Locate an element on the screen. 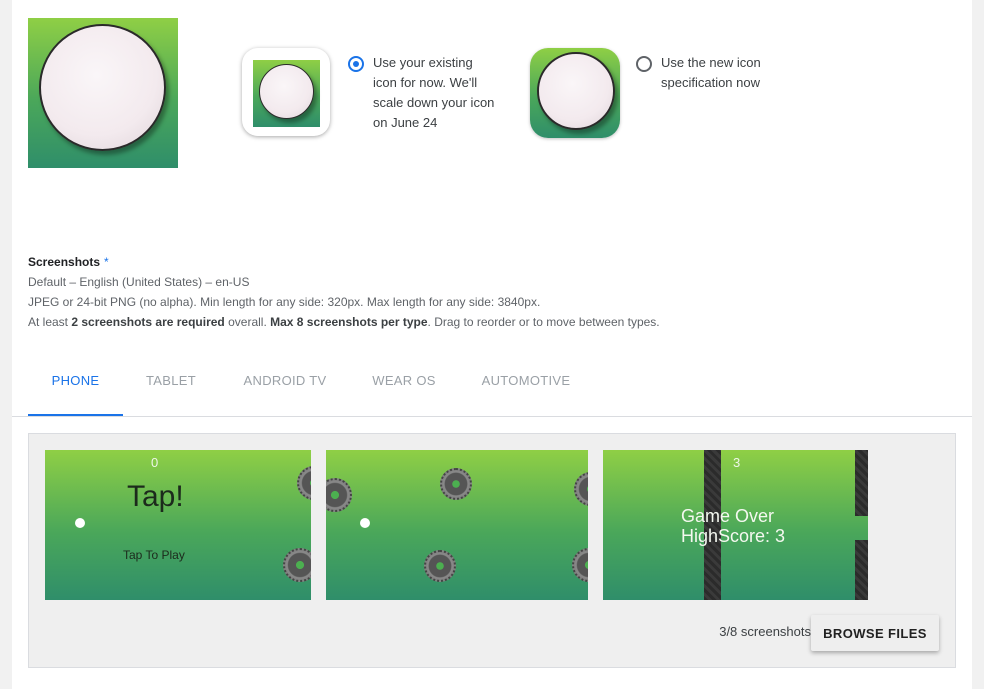  new-icon-preview is located at coordinates (575, 93).